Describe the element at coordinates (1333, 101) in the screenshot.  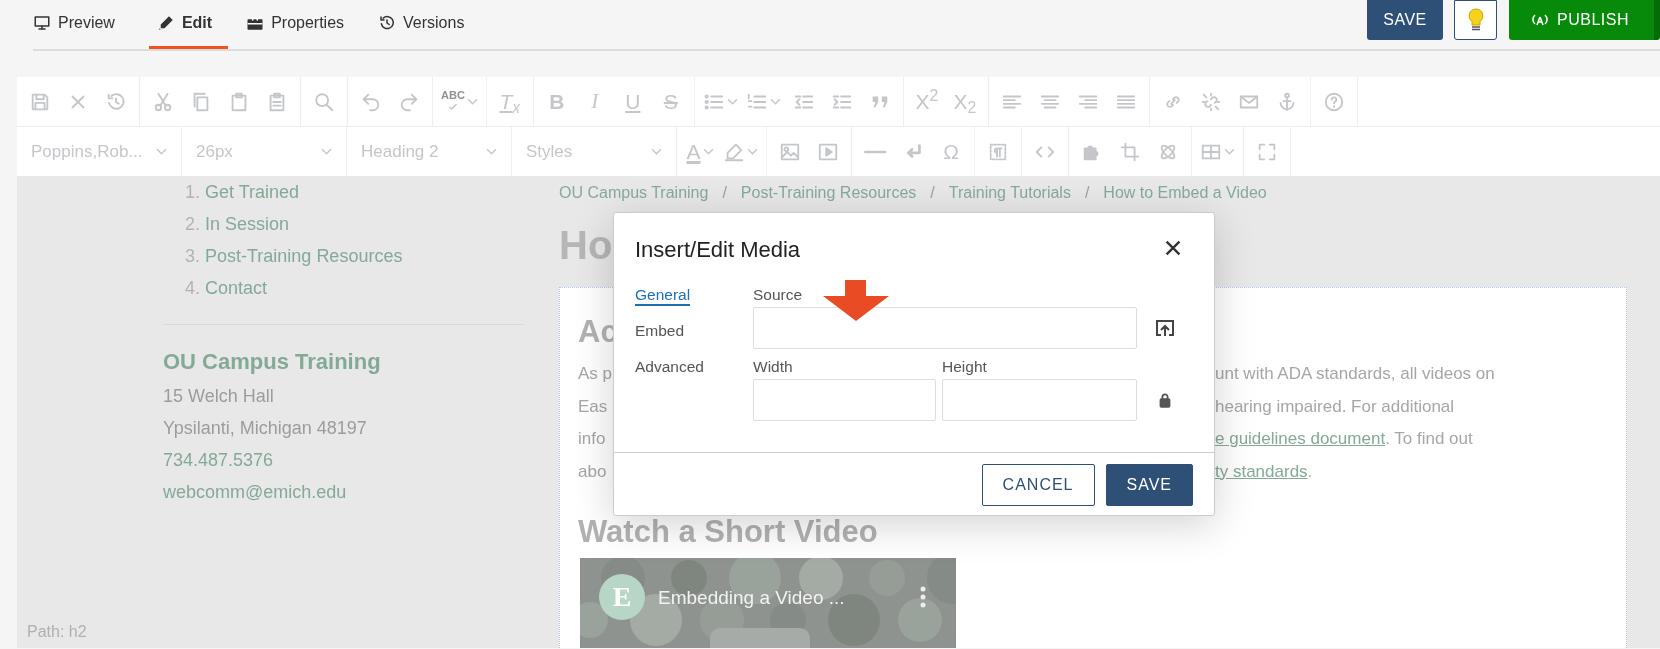
I see `help-icon` at that location.